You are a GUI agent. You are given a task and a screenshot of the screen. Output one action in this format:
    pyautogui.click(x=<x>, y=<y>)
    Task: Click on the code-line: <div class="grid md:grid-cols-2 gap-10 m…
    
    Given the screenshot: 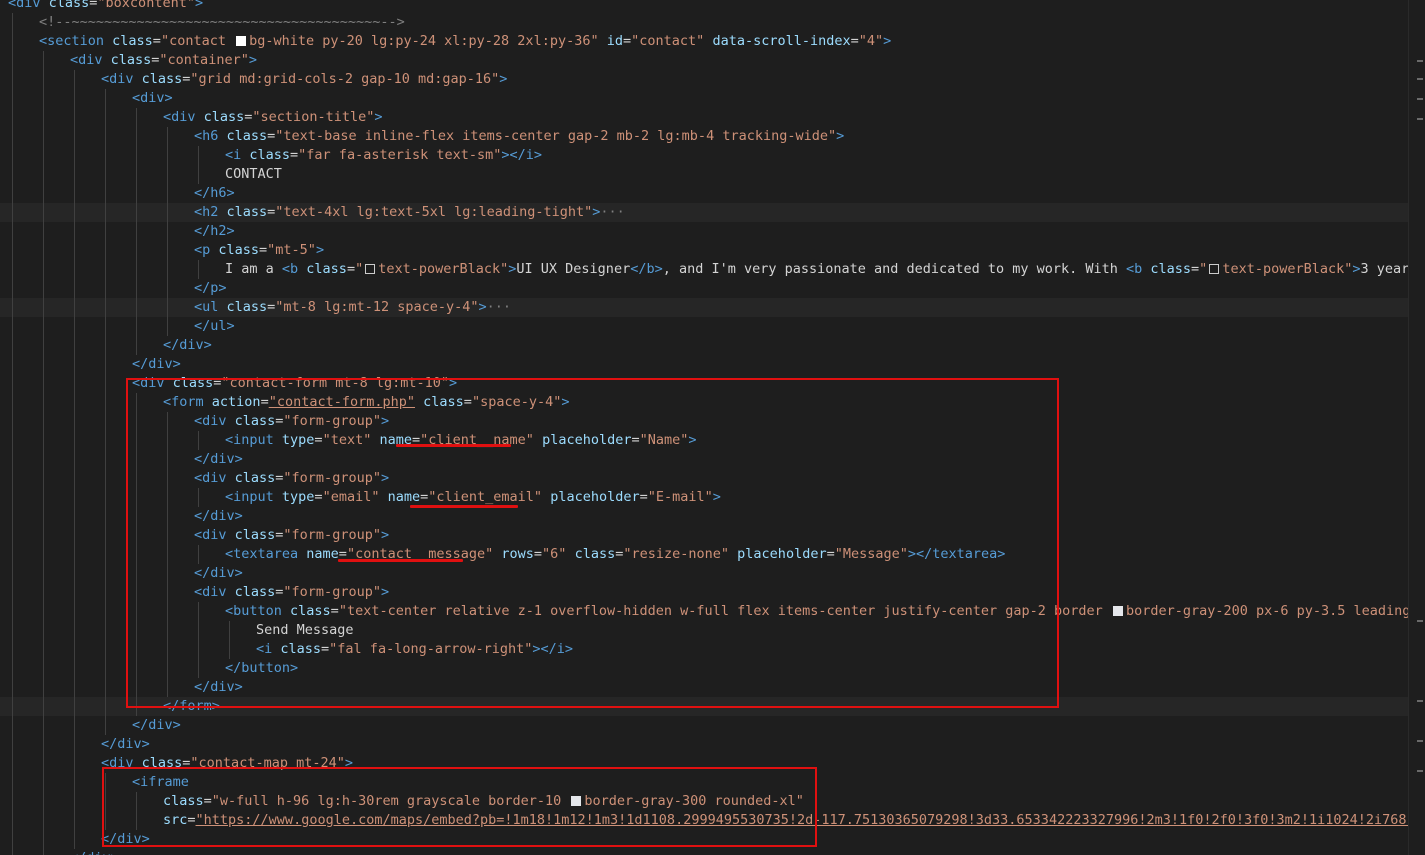 What is the action you would take?
    pyautogui.click(x=704, y=79)
    